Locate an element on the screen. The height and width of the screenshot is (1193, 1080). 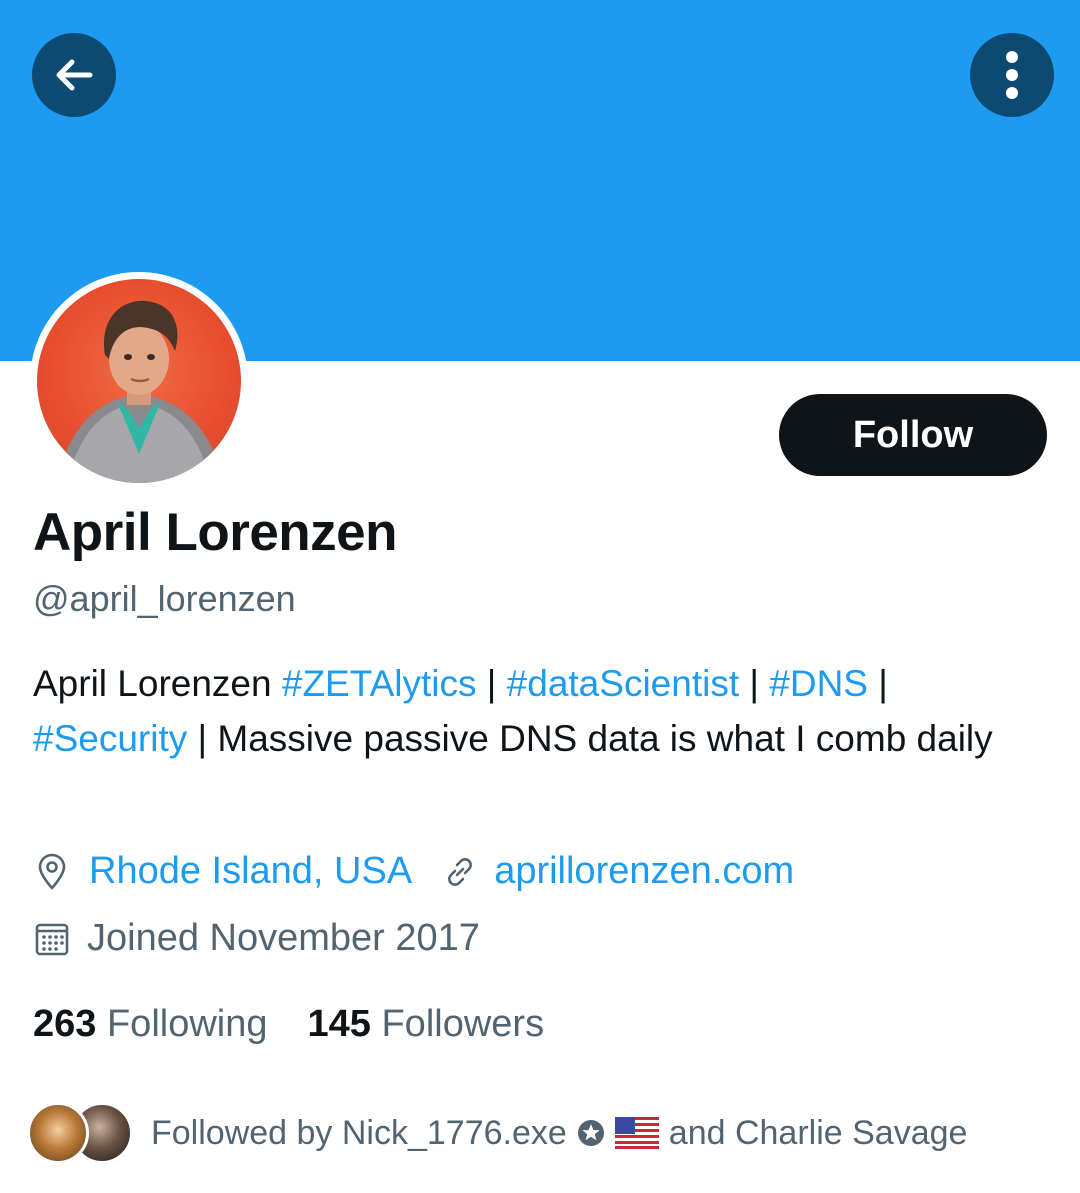
hashtag-zetalytics: #ZETAlytics is located at coordinates (379, 683).